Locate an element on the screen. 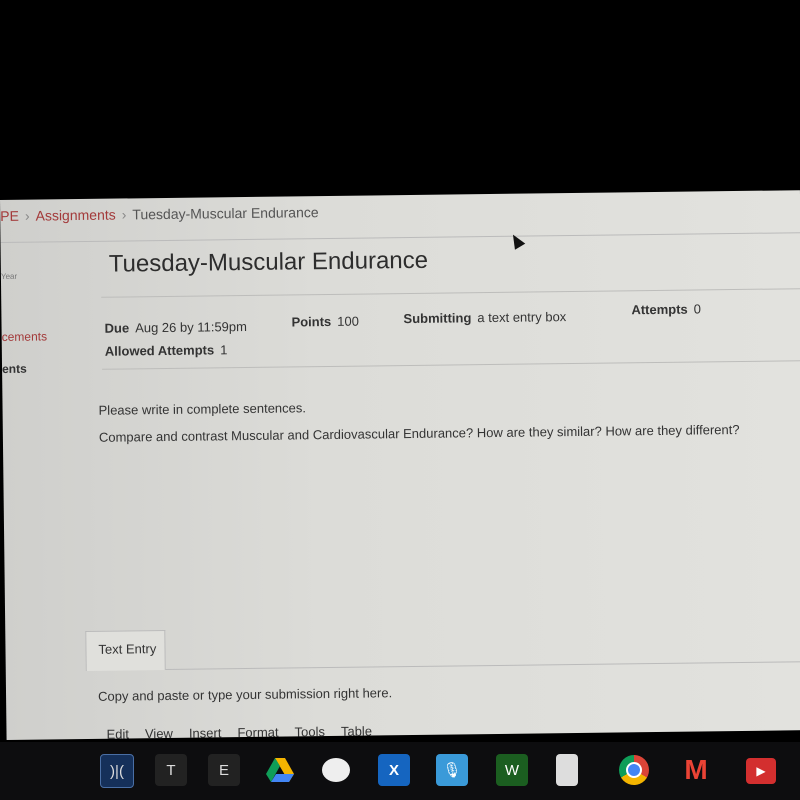  points-value: 100 is located at coordinates (348, 321).